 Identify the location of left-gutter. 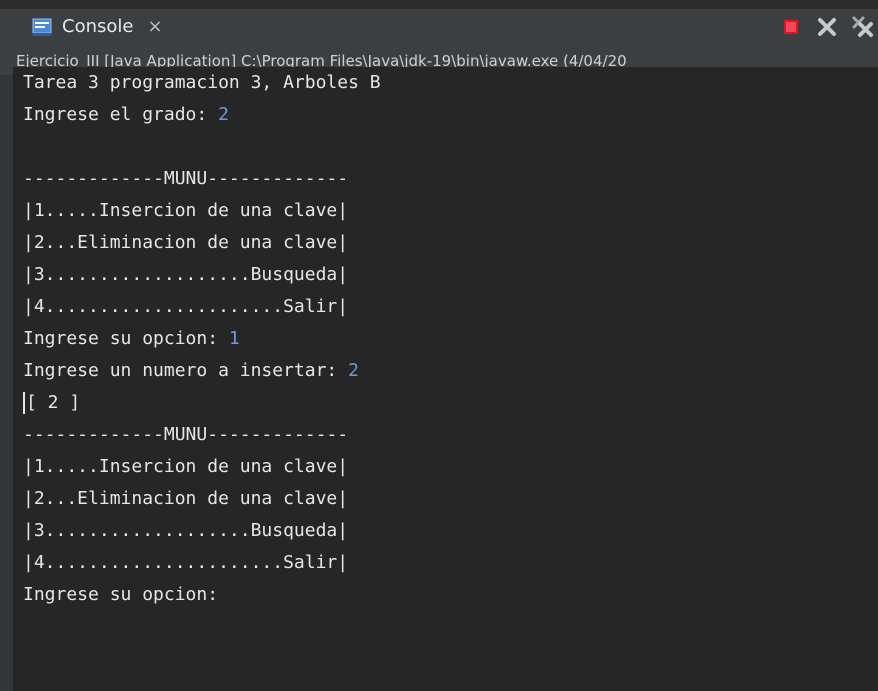
(6, 350).